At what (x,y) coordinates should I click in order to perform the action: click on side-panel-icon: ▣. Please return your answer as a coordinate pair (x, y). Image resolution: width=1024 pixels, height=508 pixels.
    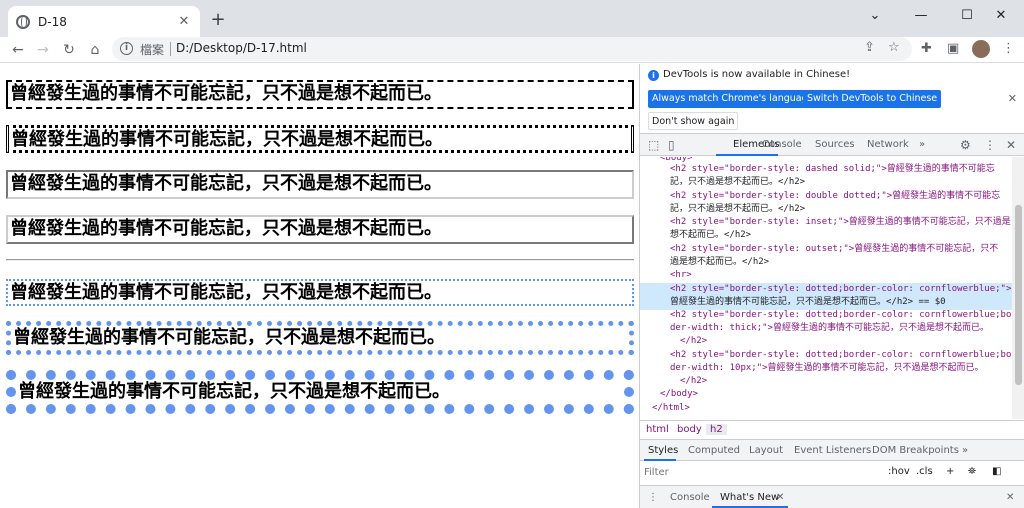
    Looking at the image, I should click on (953, 48).